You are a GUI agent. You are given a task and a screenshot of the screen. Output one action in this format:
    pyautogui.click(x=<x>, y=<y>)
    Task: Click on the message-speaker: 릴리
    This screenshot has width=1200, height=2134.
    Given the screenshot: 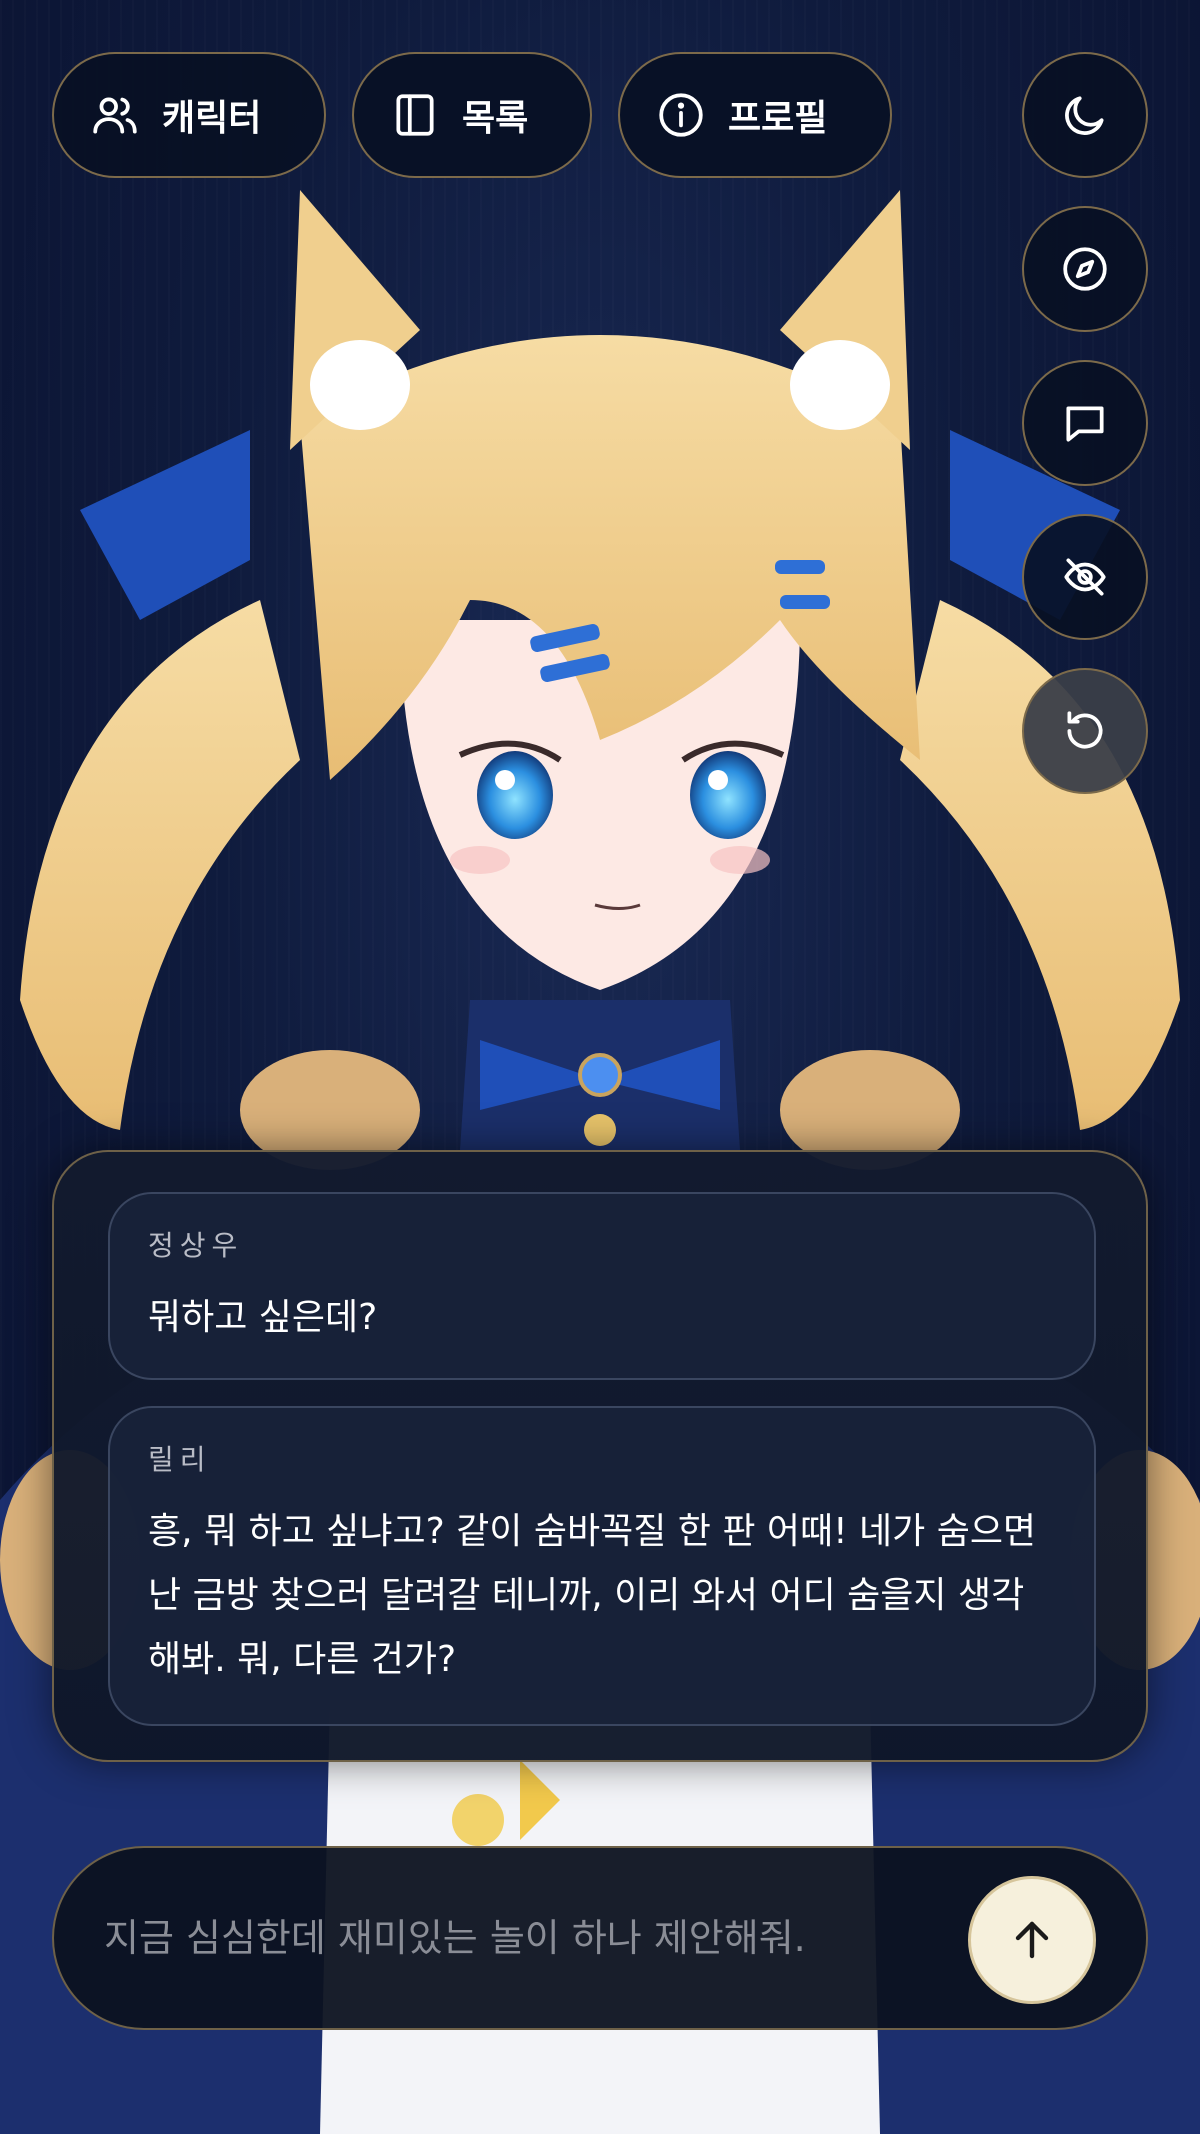 What is the action you would take?
    pyautogui.click(x=180, y=1459)
    